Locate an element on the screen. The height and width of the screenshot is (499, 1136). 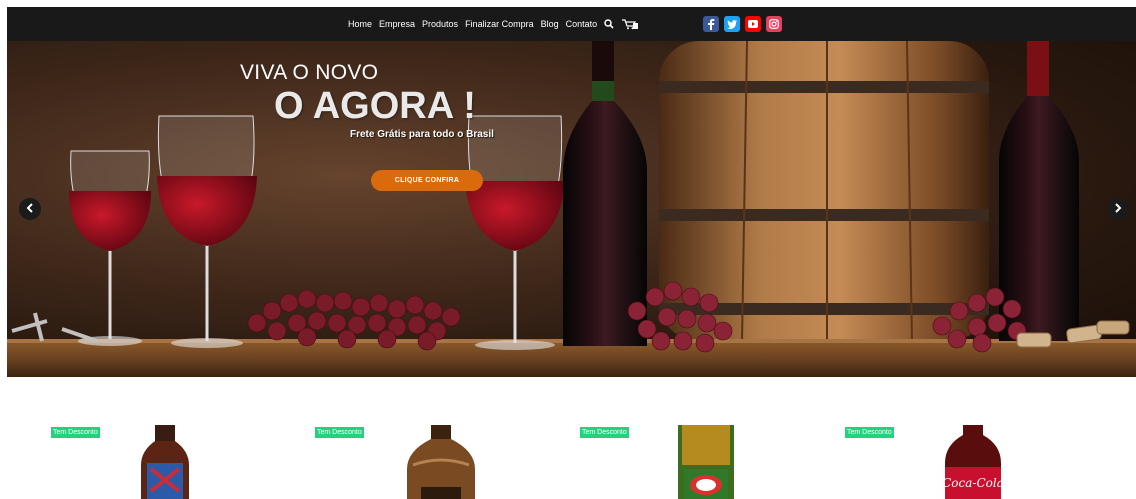
nav-produtos: Produtos is located at coordinates (440, 24).